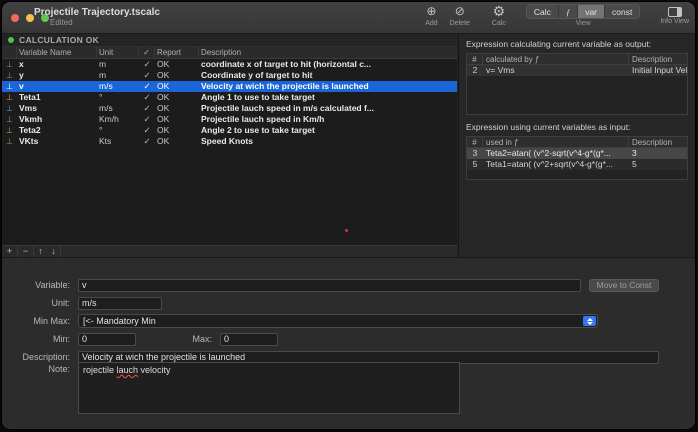 This screenshot has height=432, width=698. I want to click on info-view-button: Info View, so click(674, 14).